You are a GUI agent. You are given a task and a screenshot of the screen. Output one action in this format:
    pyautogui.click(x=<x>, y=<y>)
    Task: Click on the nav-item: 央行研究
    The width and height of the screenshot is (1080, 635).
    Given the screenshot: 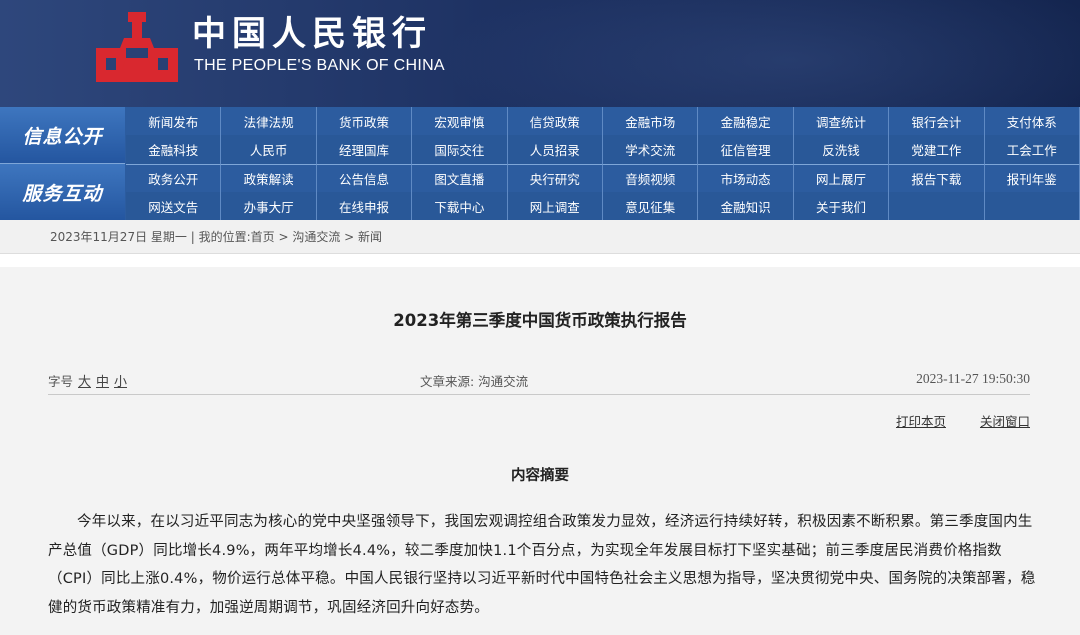 What is the action you would take?
    pyautogui.click(x=555, y=178)
    